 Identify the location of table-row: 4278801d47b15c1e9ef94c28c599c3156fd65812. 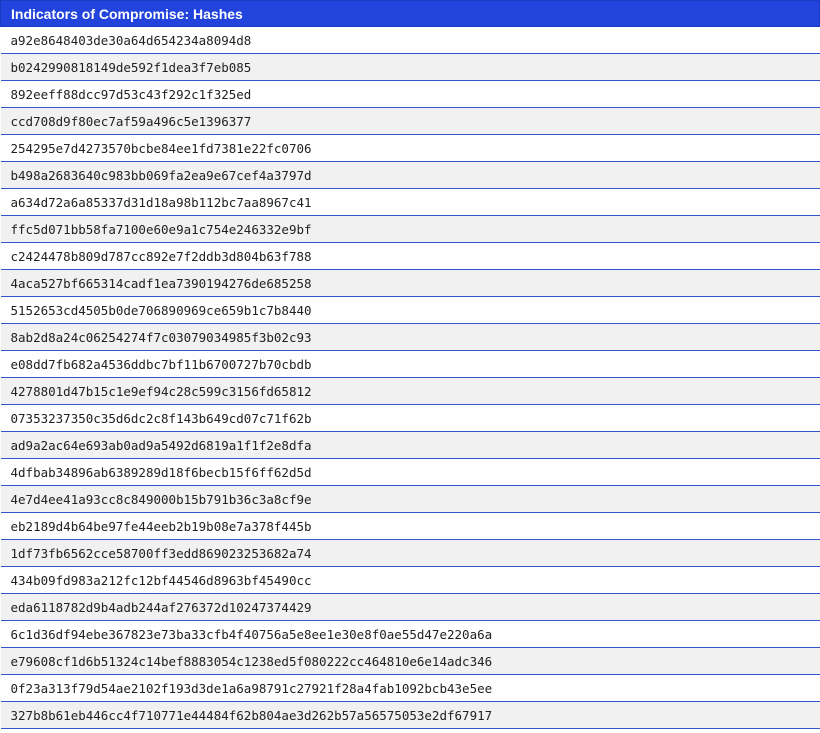
(410, 391).